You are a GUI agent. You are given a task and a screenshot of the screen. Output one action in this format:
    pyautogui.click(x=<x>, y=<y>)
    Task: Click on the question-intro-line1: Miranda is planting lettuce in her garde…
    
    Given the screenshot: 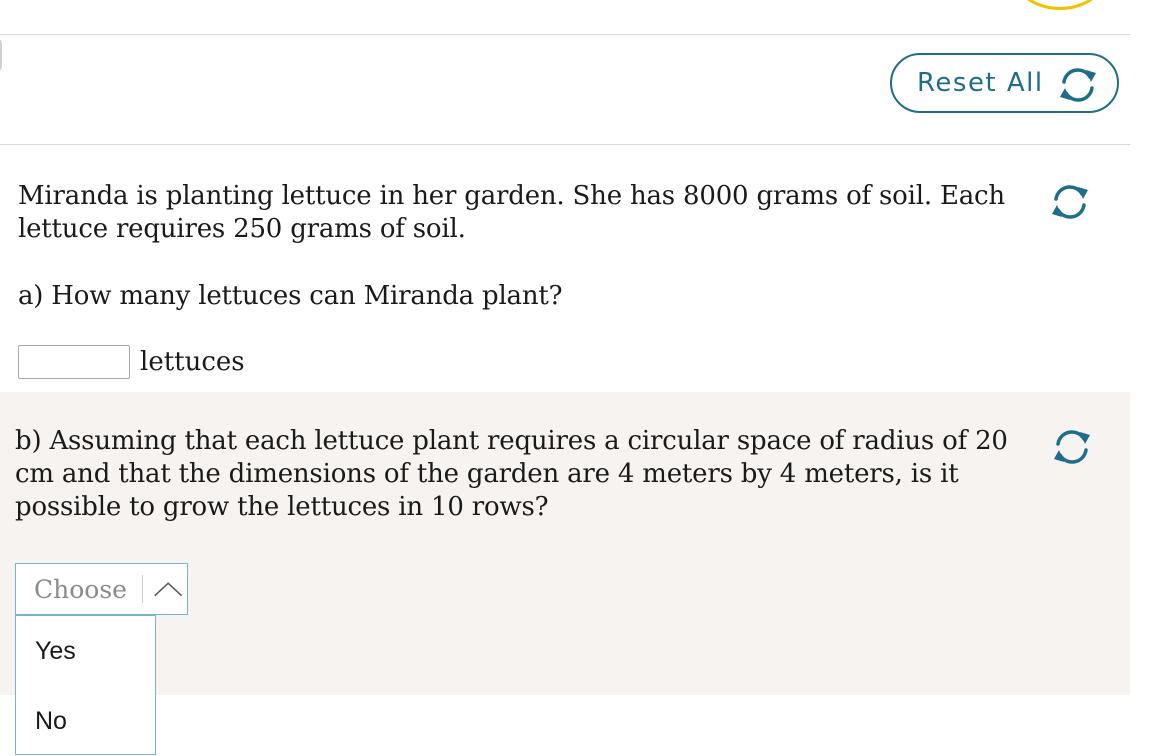 What is the action you would take?
    pyautogui.click(x=511, y=196)
    